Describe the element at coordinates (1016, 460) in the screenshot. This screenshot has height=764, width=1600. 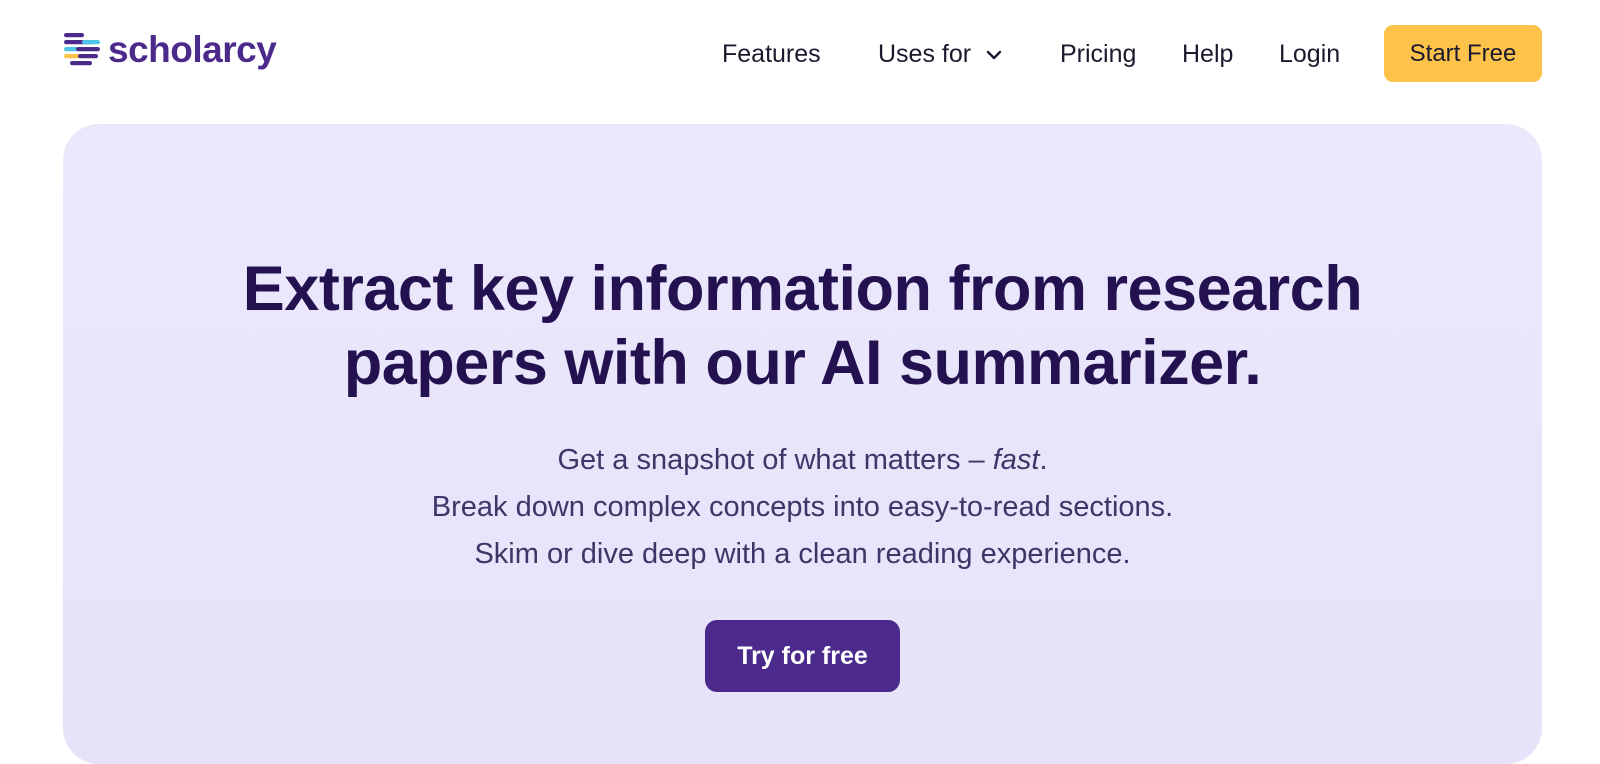
I see `hero-subtitle-emphasis: fast` at that location.